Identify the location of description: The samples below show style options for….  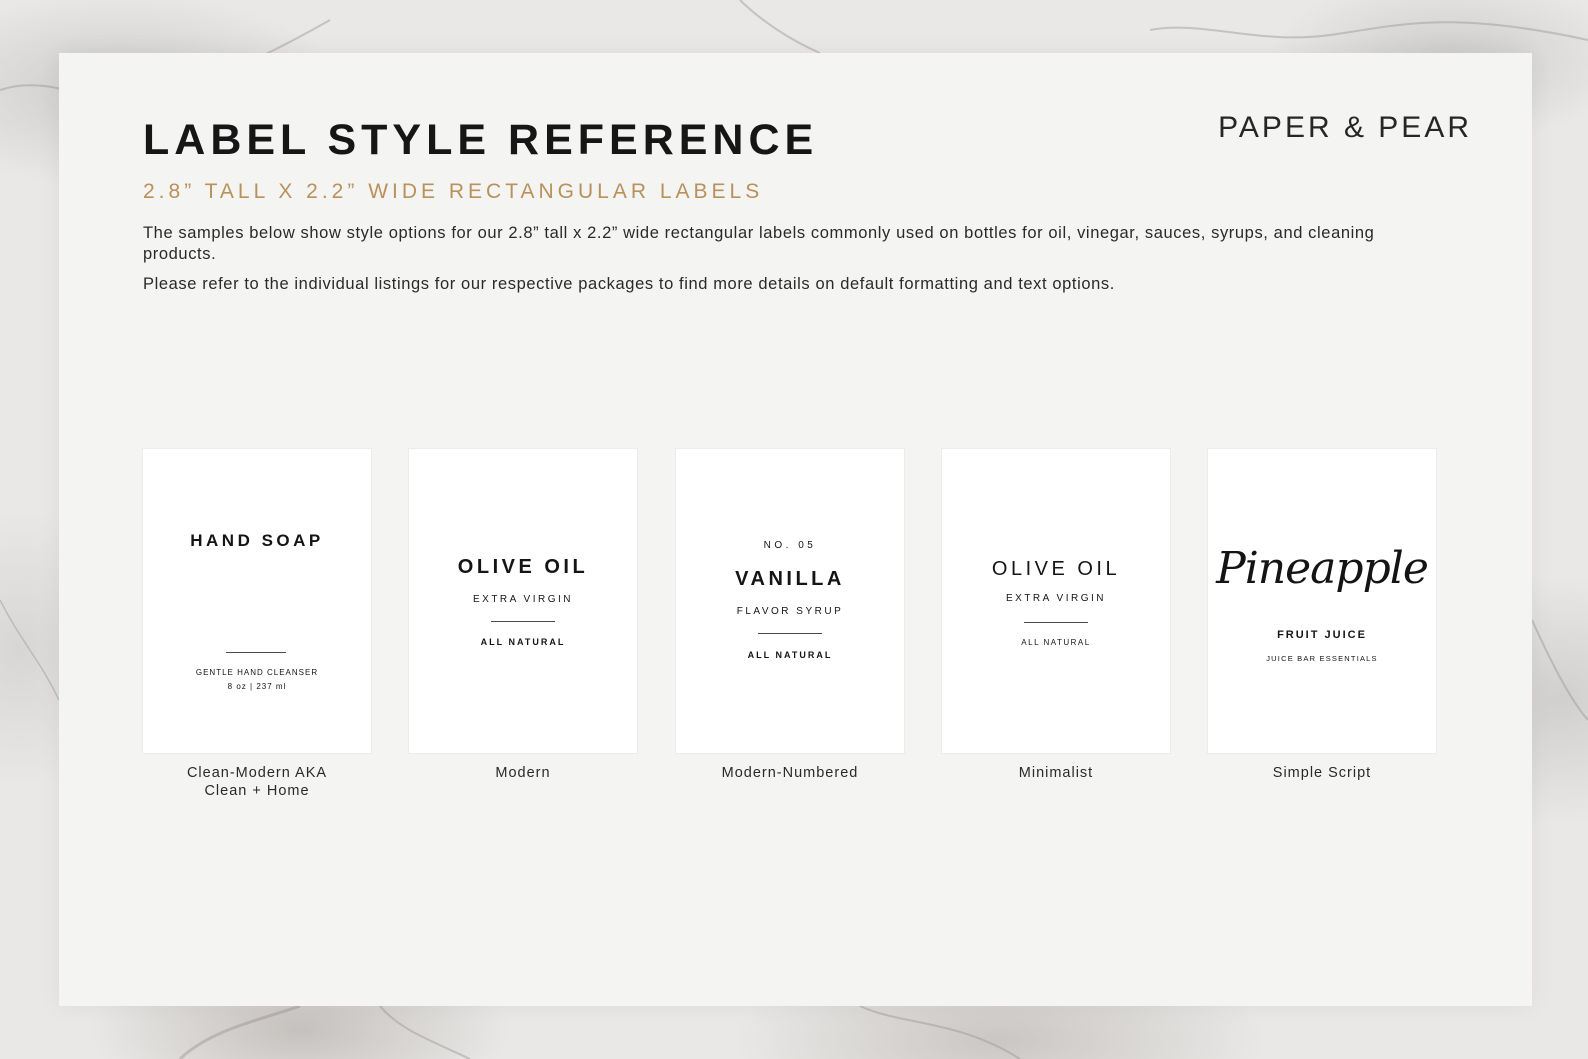
(759, 243).